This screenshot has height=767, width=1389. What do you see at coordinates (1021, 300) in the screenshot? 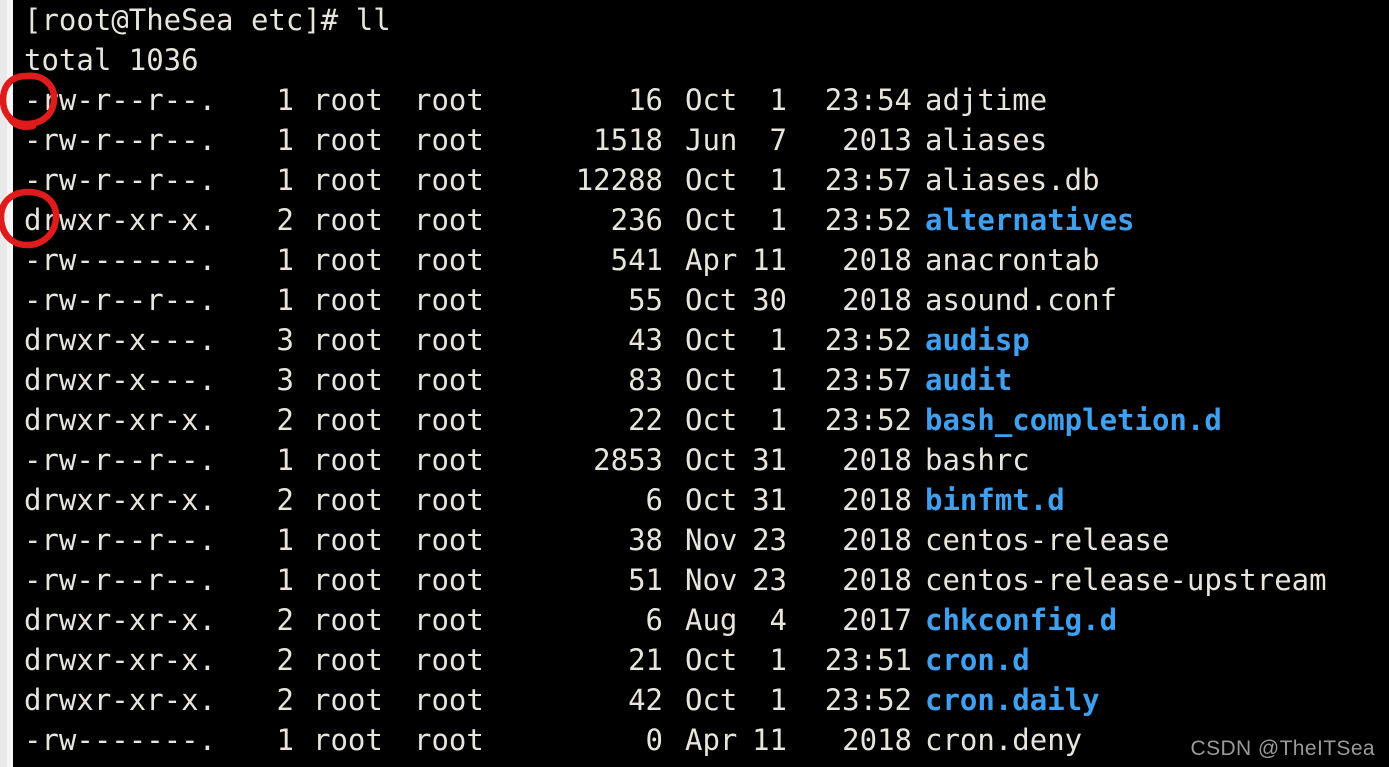
I see `file-name: asound.conf` at bounding box center [1021, 300].